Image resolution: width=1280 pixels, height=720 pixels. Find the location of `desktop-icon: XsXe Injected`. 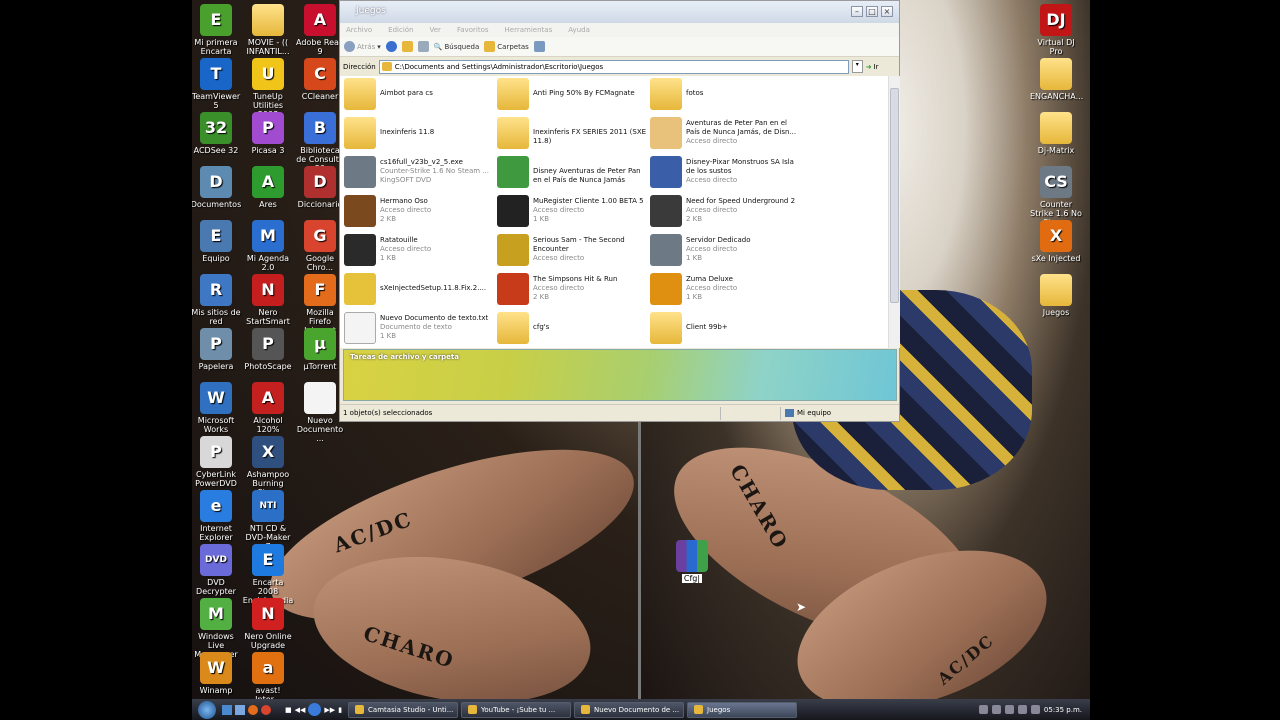

desktop-icon: XsXe Injected is located at coordinates (1056, 241).